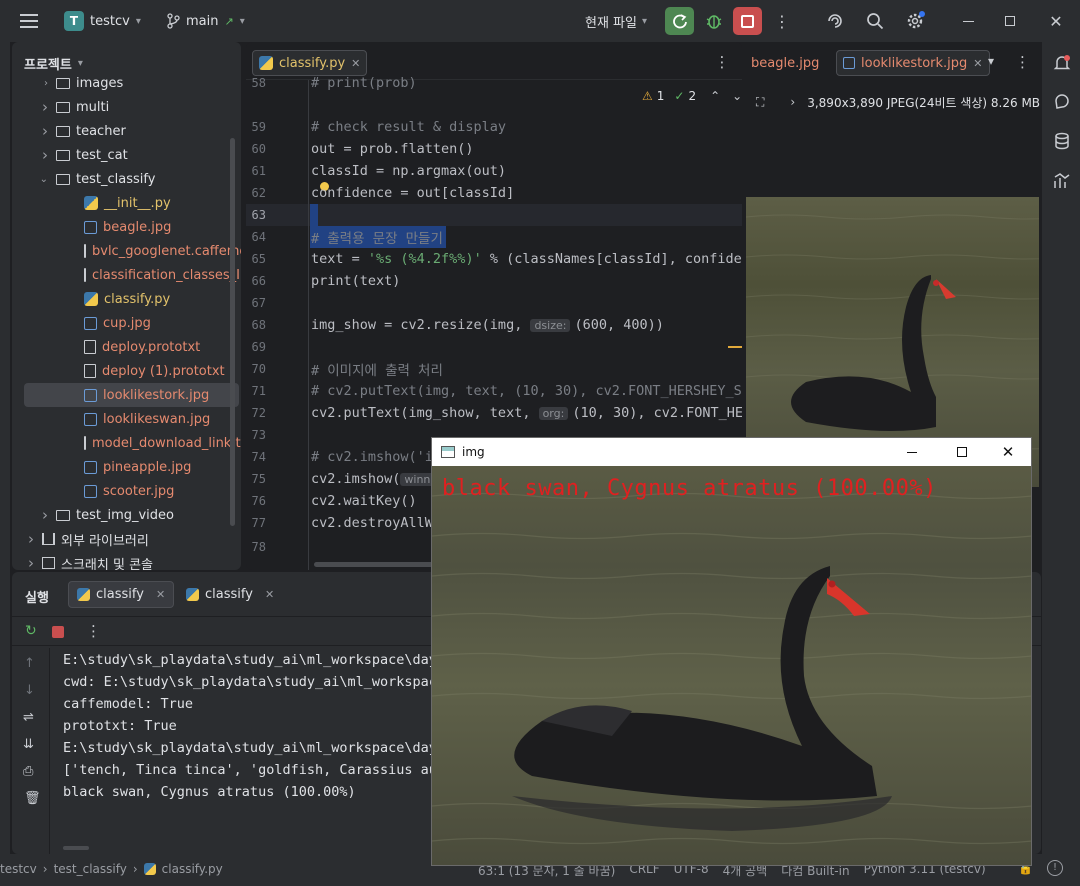 The width and height of the screenshot is (1080, 886). I want to click on code-line: 70 # 이미지에 출력 처리, so click(494, 369).